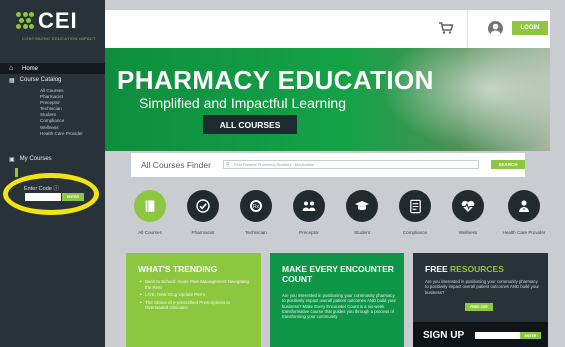 The width and height of the screenshot is (565, 347). Describe the element at coordinates (12, 81) in the screenshot. I see `catalog-icon: ▦` at that location.